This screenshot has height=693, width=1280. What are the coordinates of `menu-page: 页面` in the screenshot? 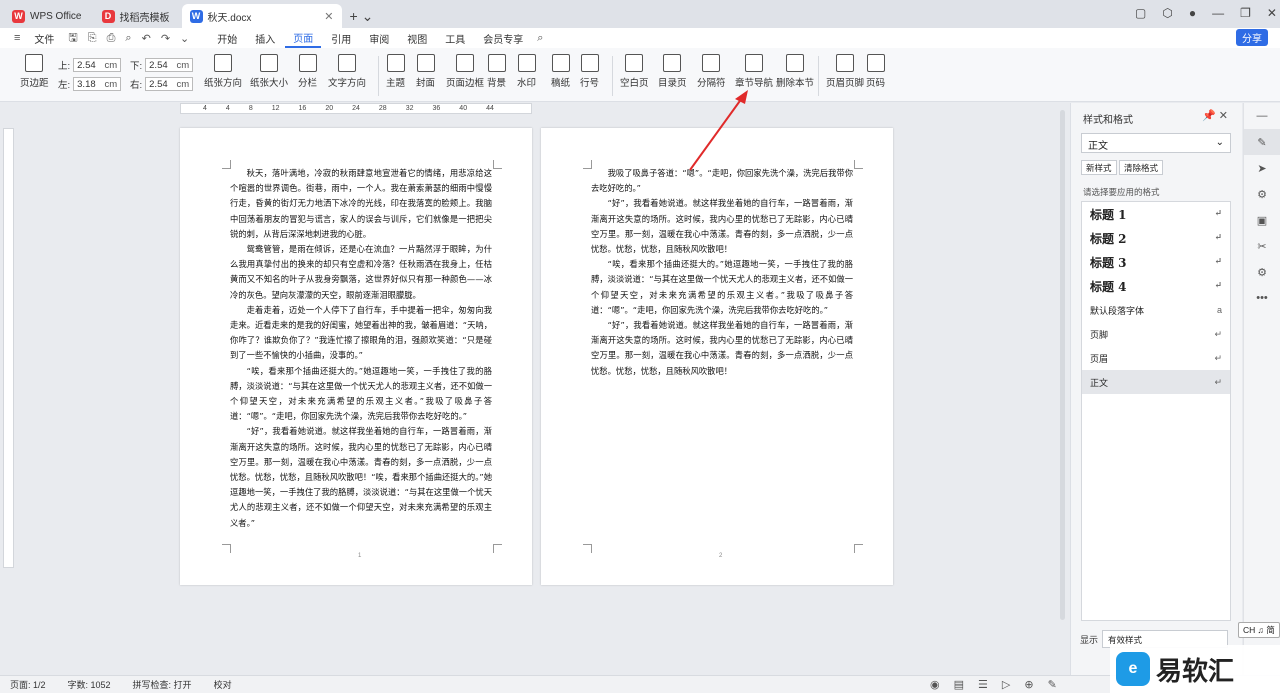 It's located at (303, 38).